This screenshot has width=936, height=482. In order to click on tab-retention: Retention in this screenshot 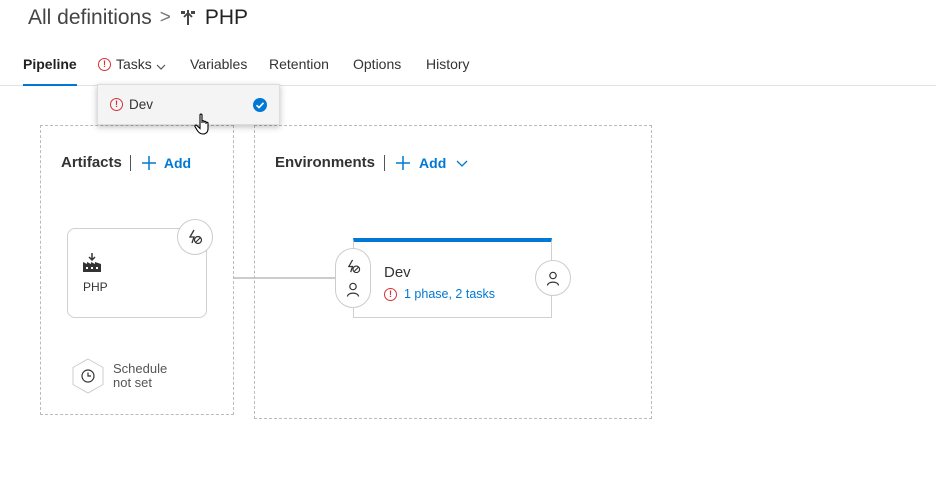, I will do `click(299, 70)`.